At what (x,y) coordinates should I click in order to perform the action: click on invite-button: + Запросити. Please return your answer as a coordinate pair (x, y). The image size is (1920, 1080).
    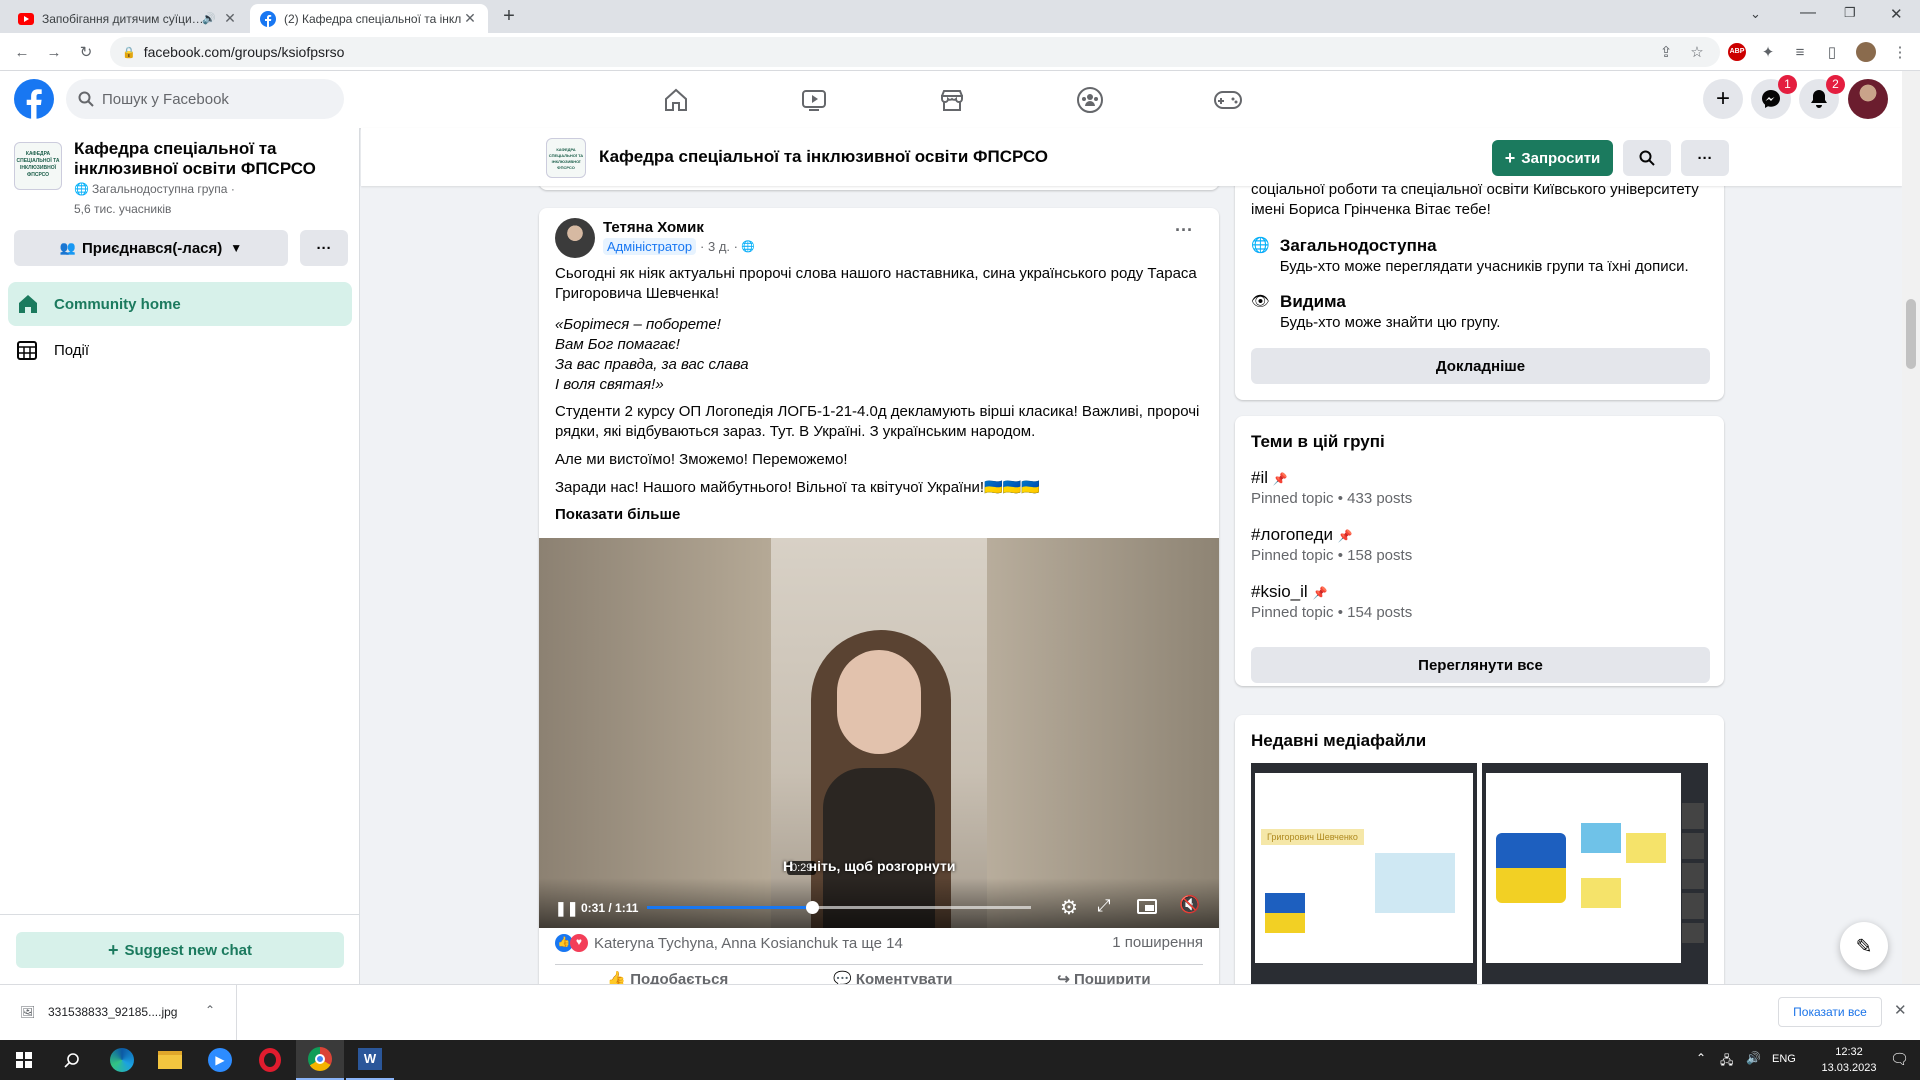
    Looking at the image, I should click on (1552, 158).